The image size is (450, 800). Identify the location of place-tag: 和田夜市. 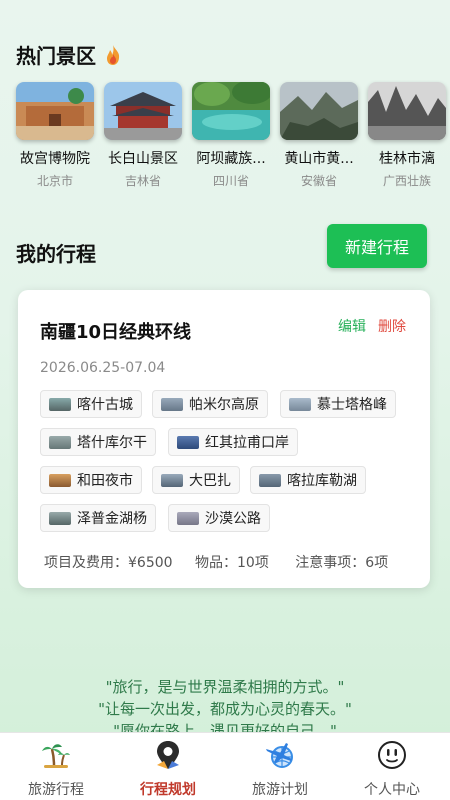
(91, 480).